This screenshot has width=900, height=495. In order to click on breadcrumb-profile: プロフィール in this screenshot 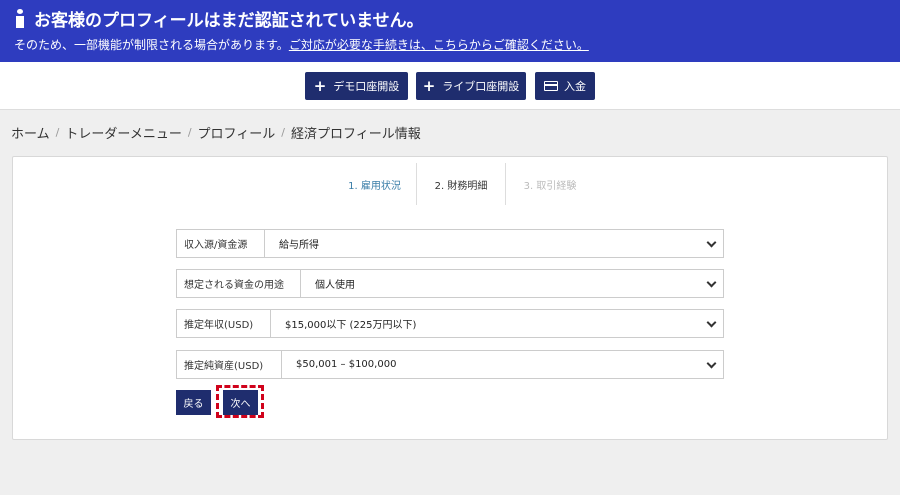, I will do `click(237, 132)`.